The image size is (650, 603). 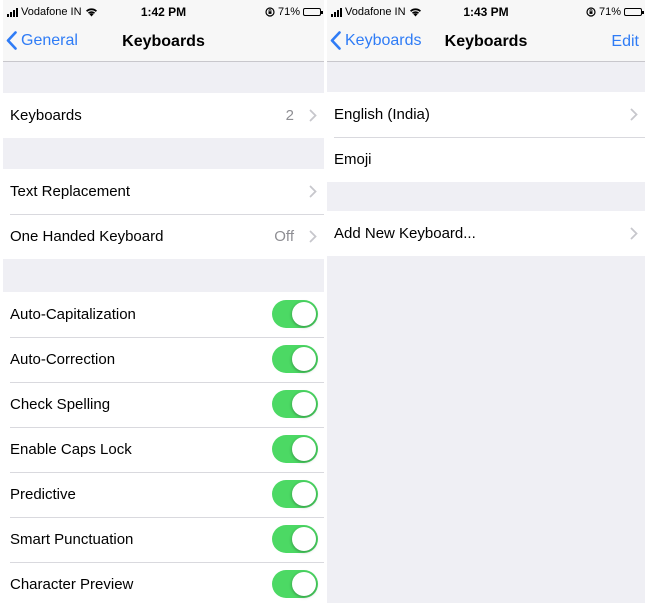 I want to click on row-label: Smart Punctuation, so click(x=72, y=539).